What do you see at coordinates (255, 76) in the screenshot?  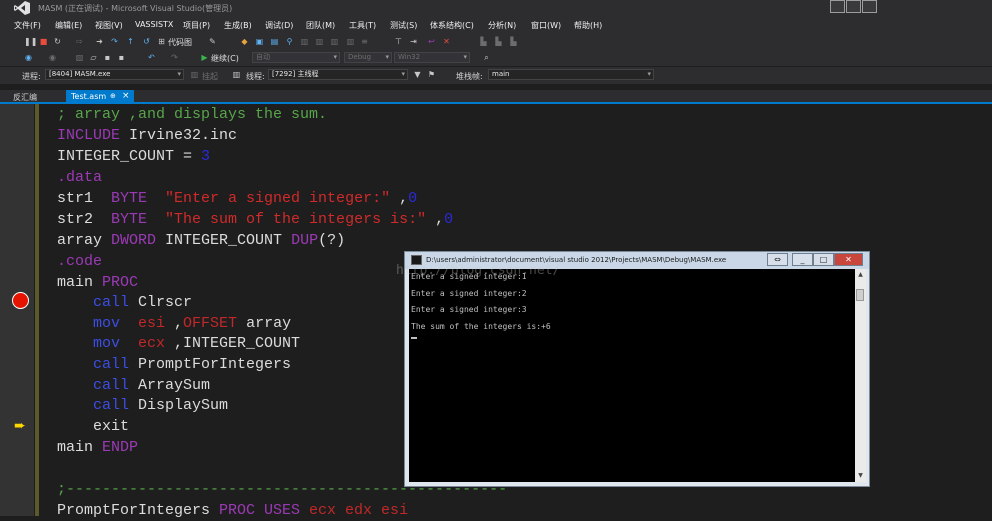 I see `thread-label: 线程:` at bounding box center [255, 76].